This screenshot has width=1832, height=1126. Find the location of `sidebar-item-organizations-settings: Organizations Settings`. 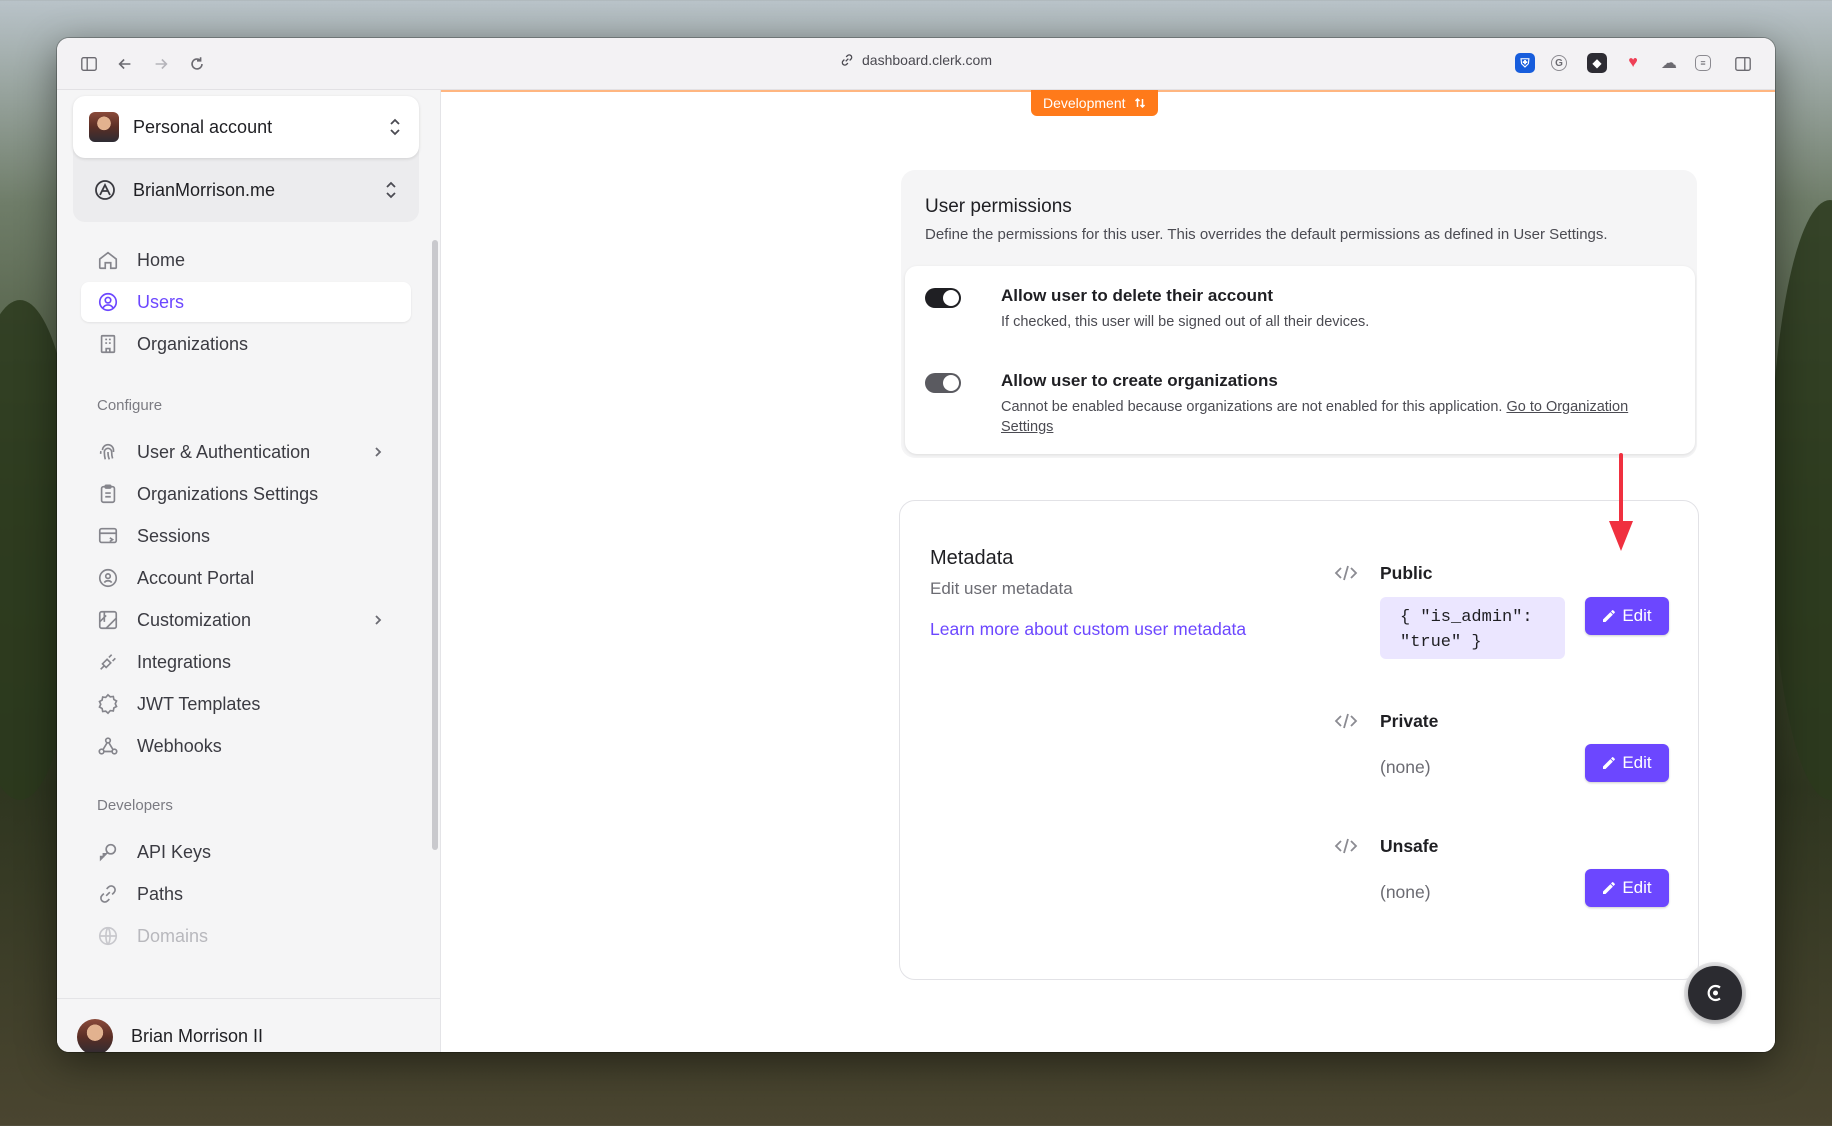

sidebar-item-organizations-settings: Organizations Settings is located at coordinates (246, 494).